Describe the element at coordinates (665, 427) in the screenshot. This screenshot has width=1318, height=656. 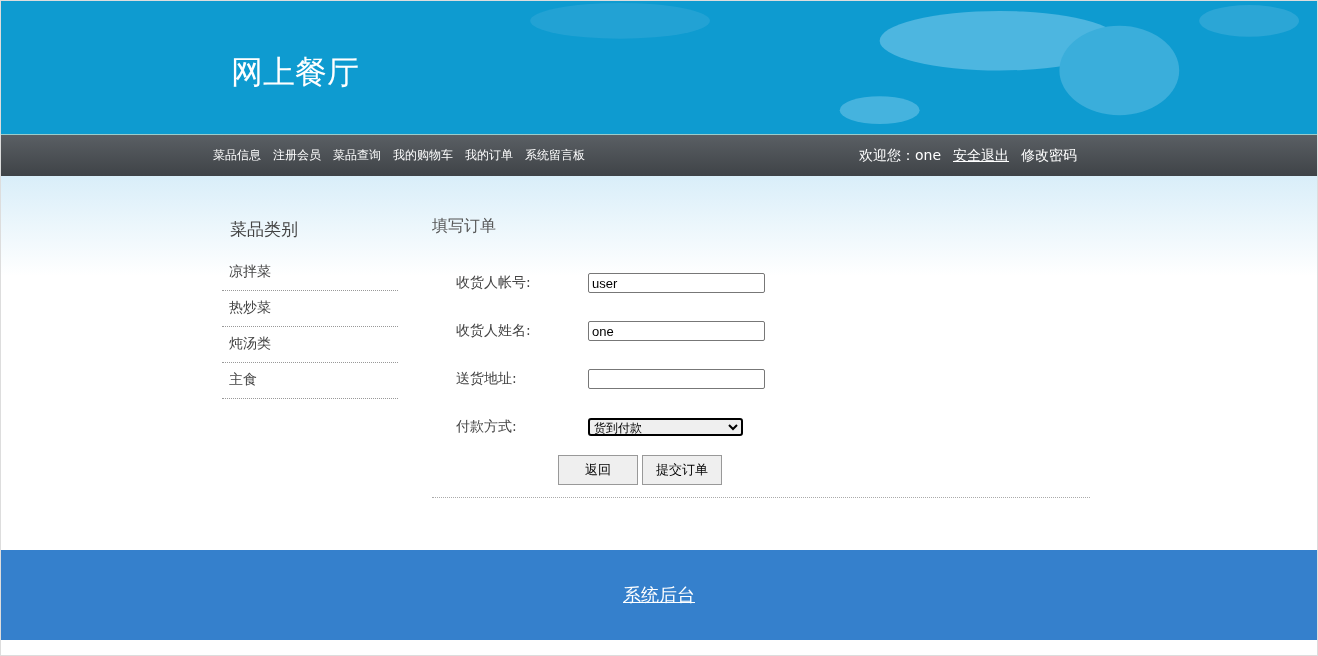
I see `payment-select: 货到付款` at that location.